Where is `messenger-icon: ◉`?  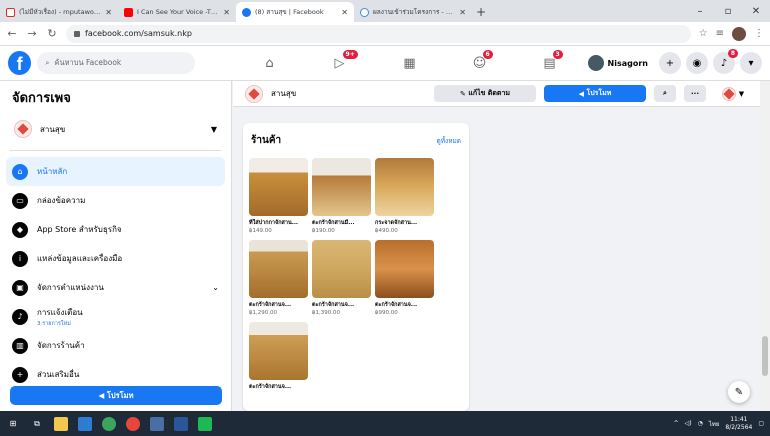 messenger-icon: ◉ is located at coordinates (697, 63).